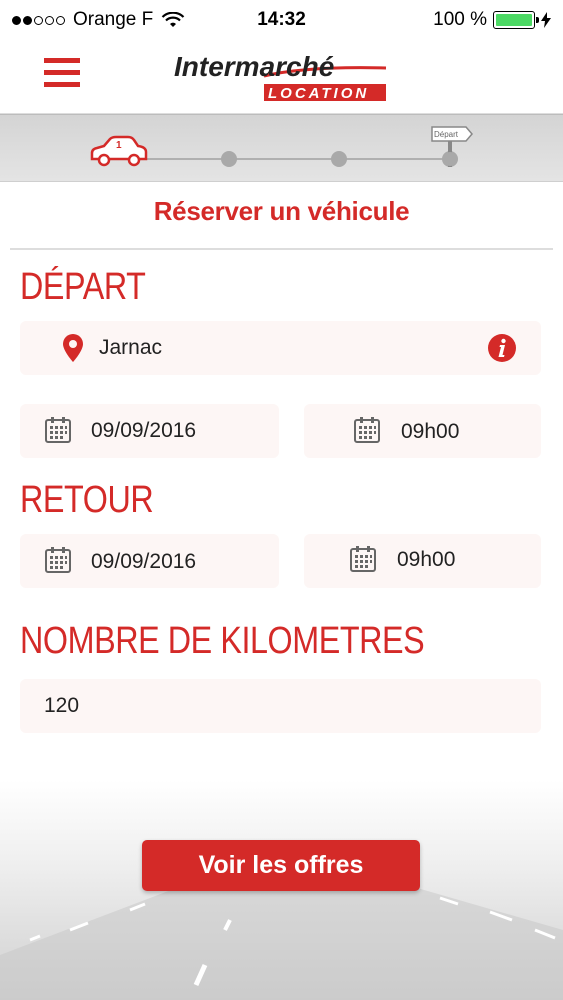 The height and width of the screenshot is (1000, 563). I want to click on depart-time-field: 09h00, so click(422, 431).